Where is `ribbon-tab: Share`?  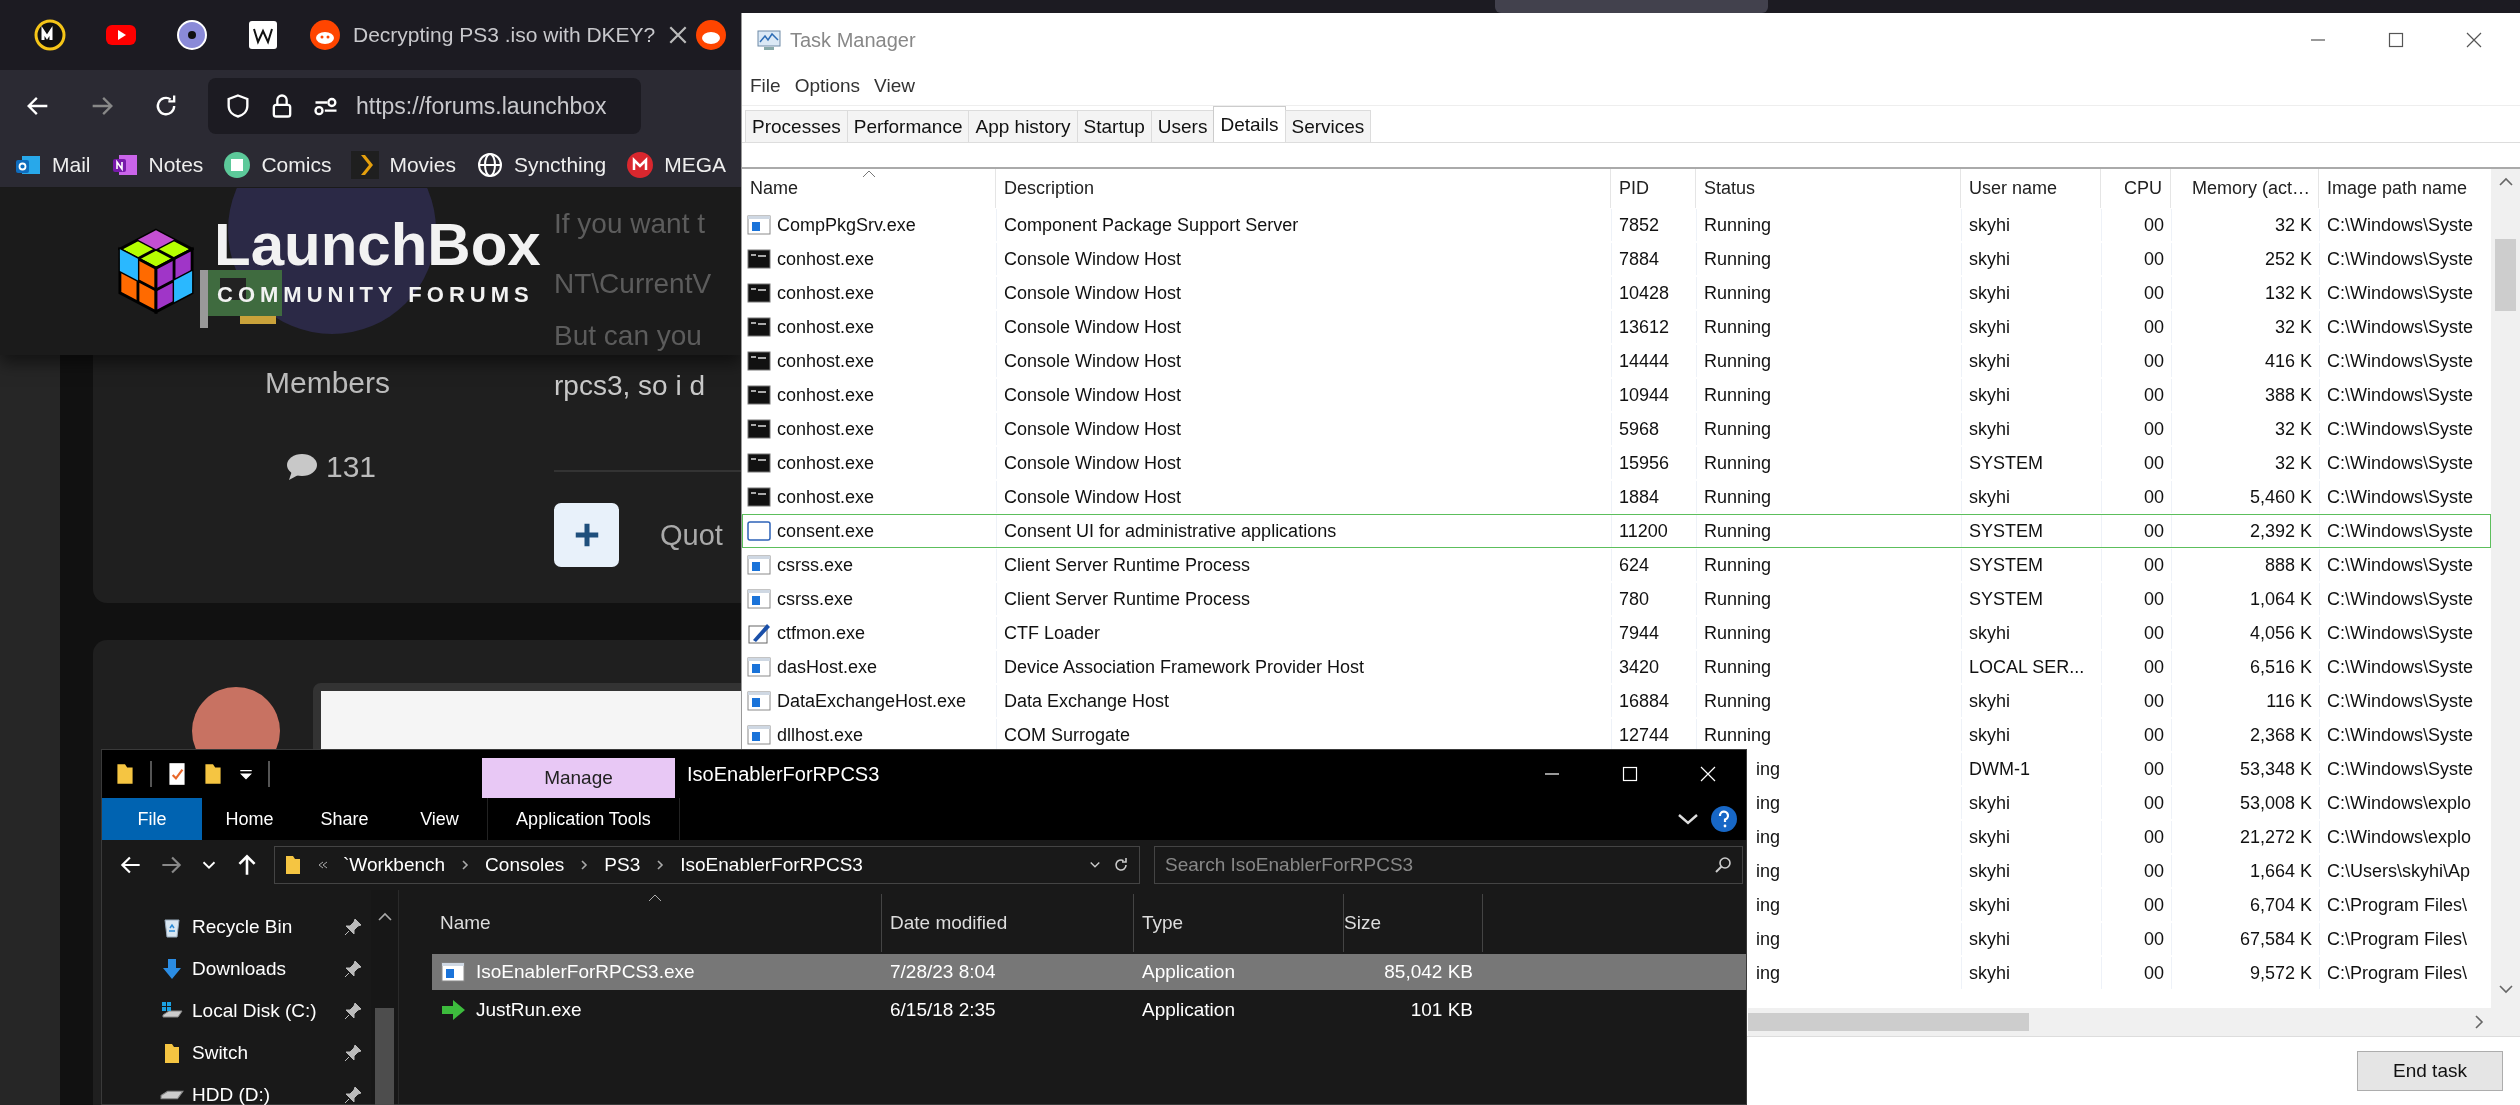
ribbon-tab: Share is located at coordinates (344, 819).